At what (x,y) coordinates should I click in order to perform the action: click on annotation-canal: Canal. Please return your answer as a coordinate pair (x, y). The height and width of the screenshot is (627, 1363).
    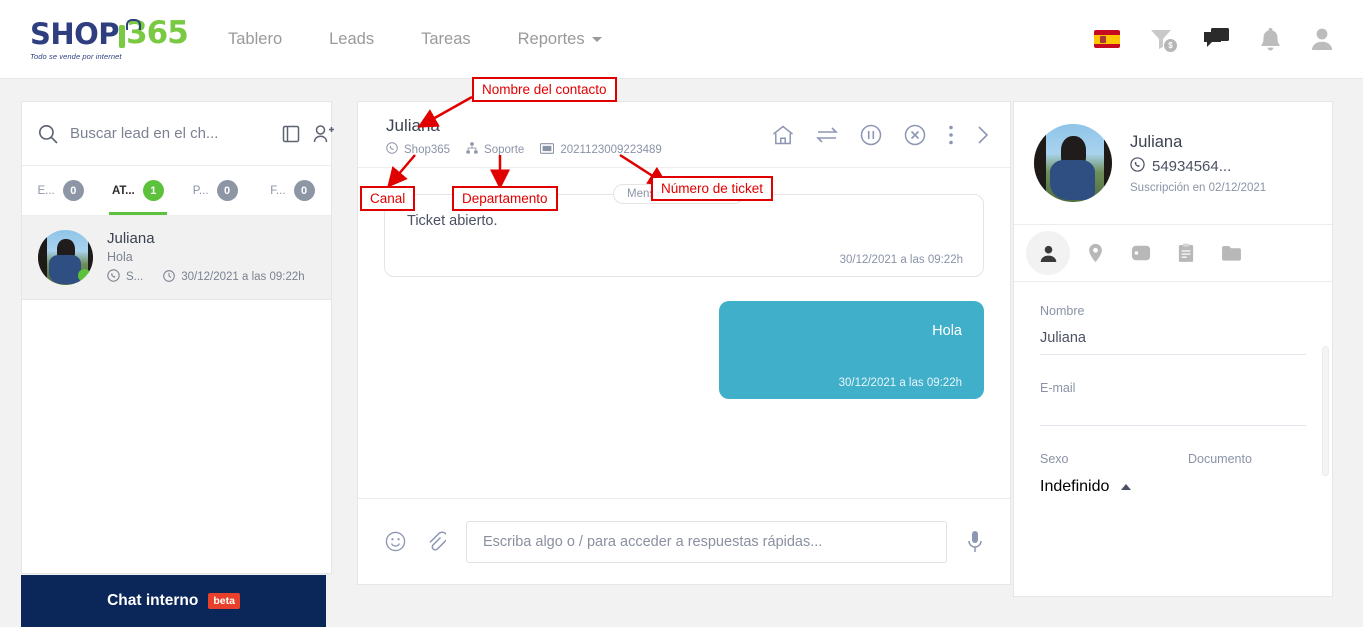
    Looking at the image, I should click on (388, 198).